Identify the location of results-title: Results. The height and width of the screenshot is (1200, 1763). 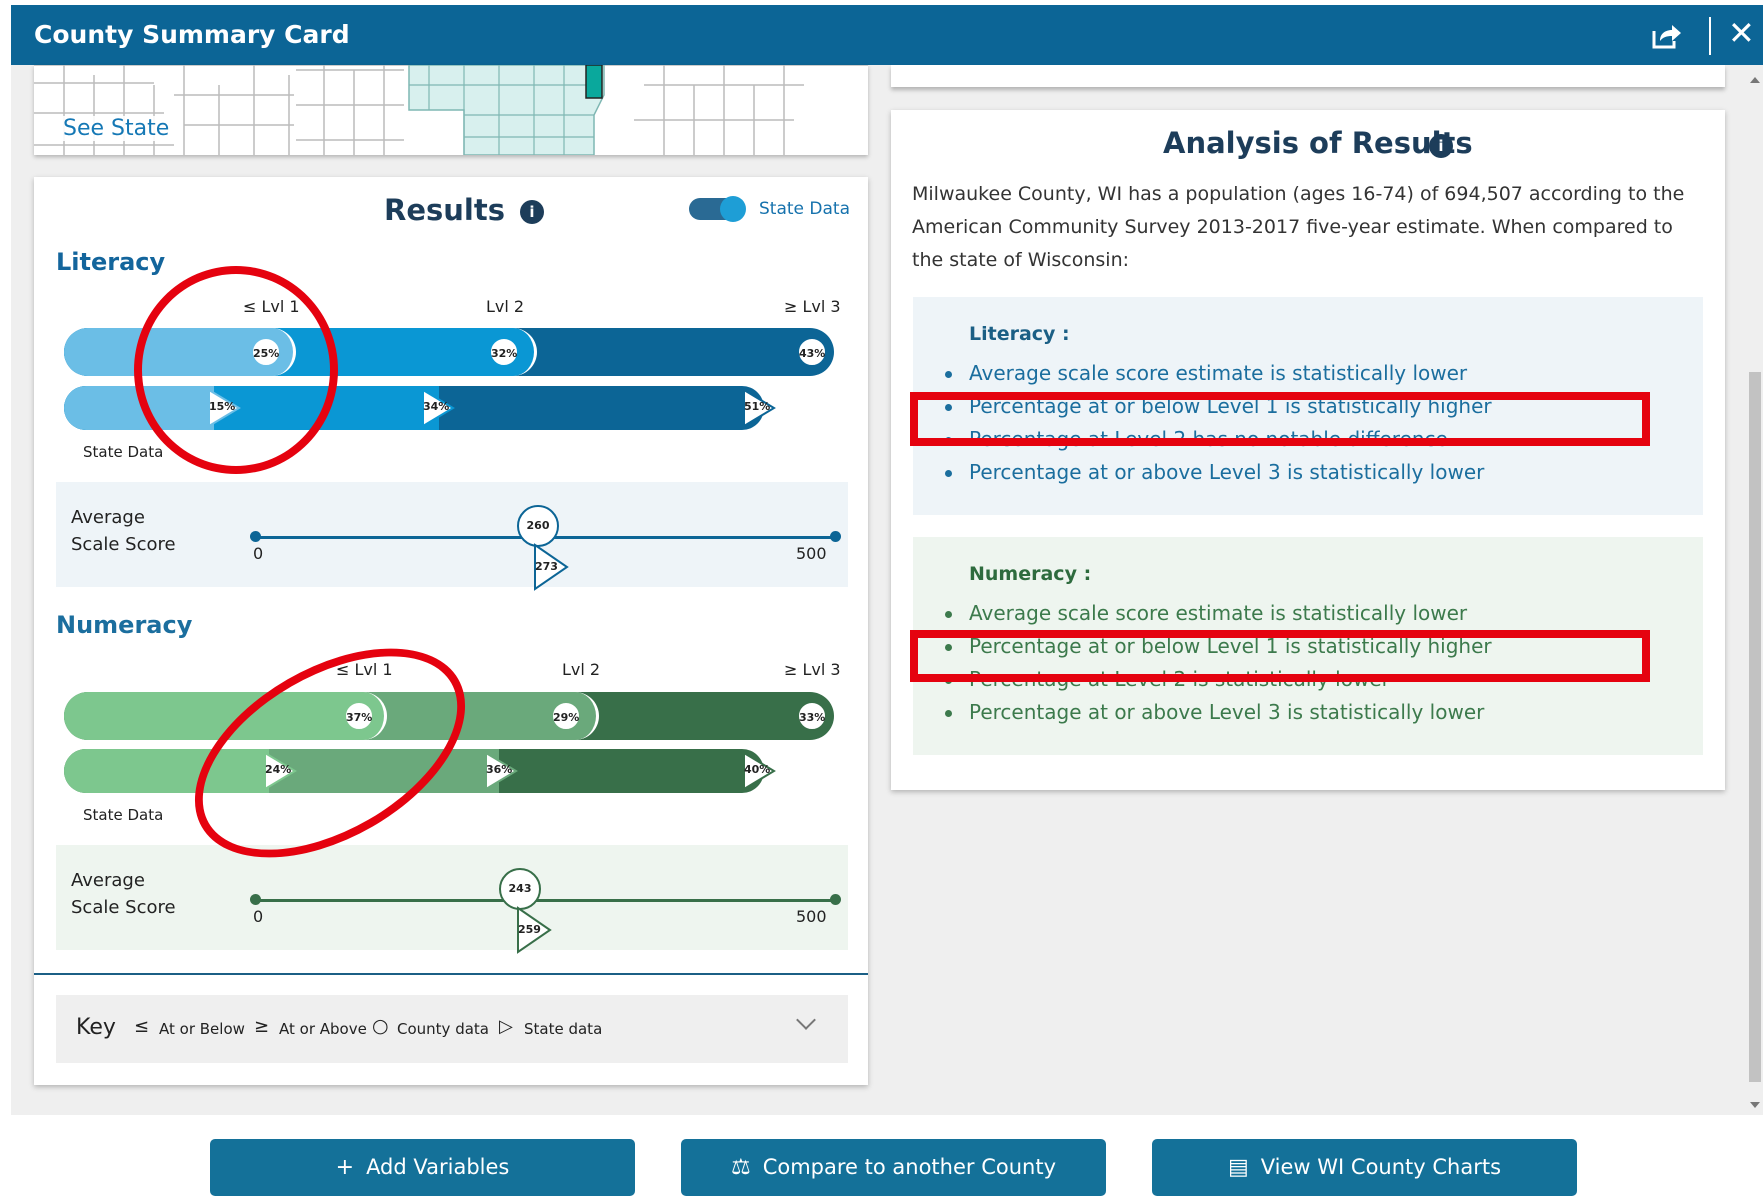
(444, 210).